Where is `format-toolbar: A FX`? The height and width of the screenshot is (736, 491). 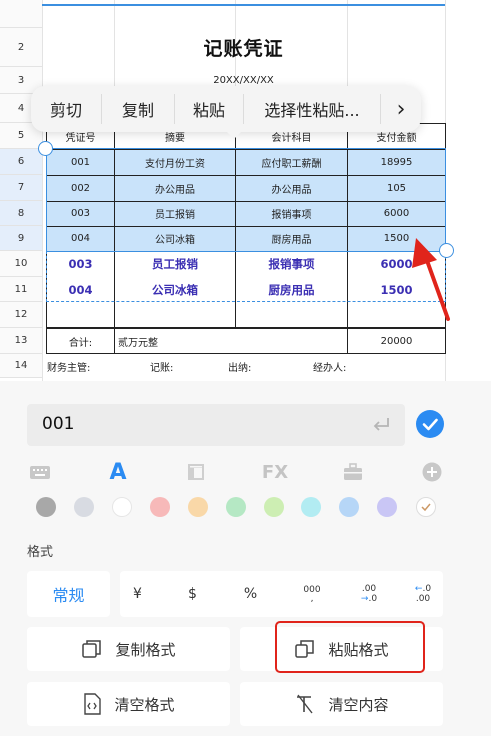
format-toolbar: A FX is located at coordinates (245, 472).